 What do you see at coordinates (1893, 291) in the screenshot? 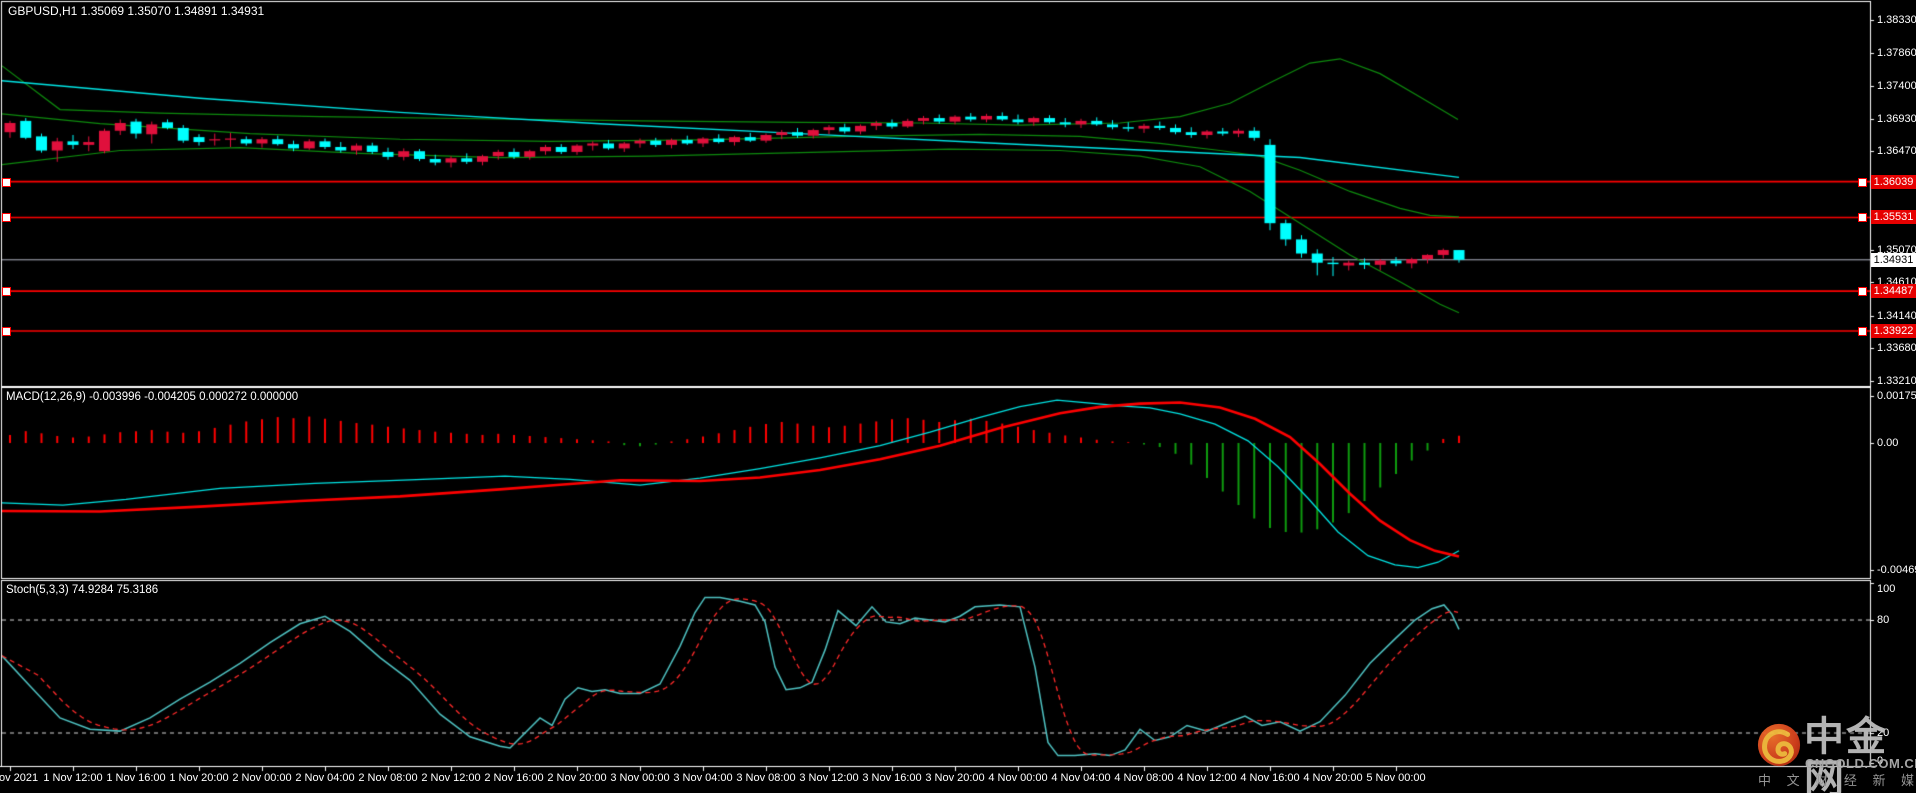
I see `price-level-badge: 1.34487` at bounding box center [1893, 291].